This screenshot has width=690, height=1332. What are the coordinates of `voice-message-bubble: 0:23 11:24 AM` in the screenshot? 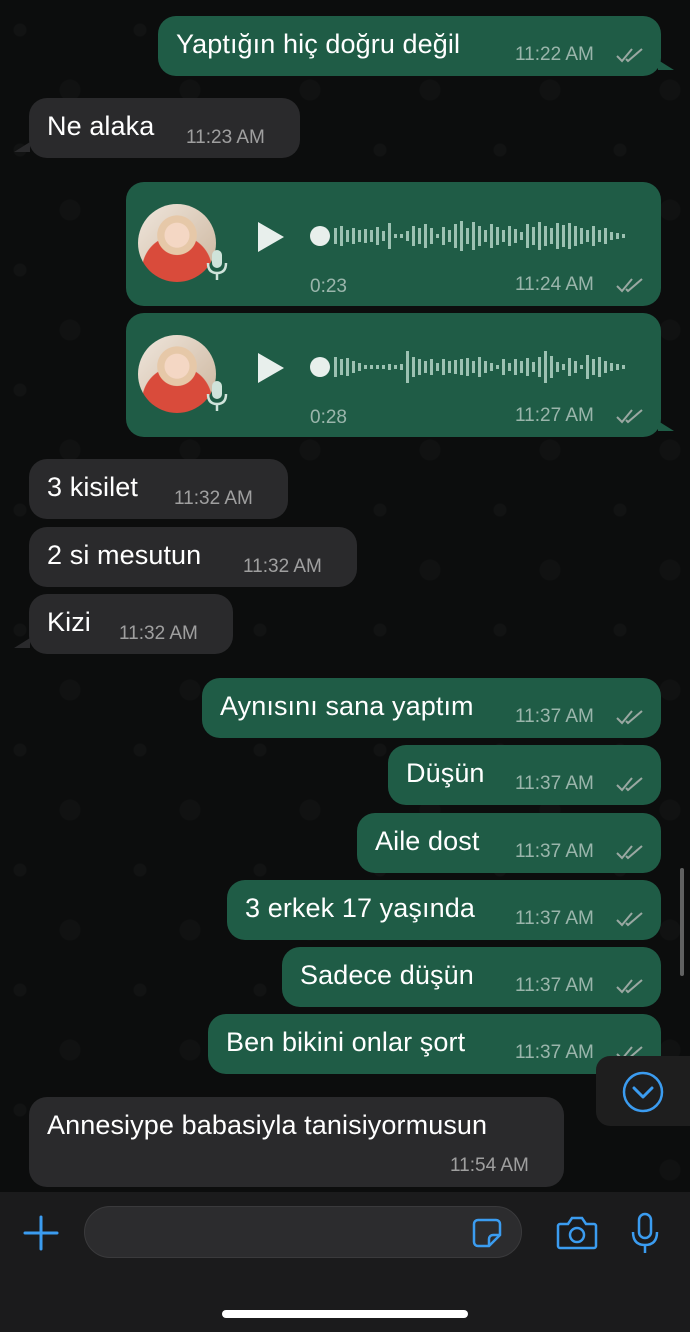 It's located at (393, 244).